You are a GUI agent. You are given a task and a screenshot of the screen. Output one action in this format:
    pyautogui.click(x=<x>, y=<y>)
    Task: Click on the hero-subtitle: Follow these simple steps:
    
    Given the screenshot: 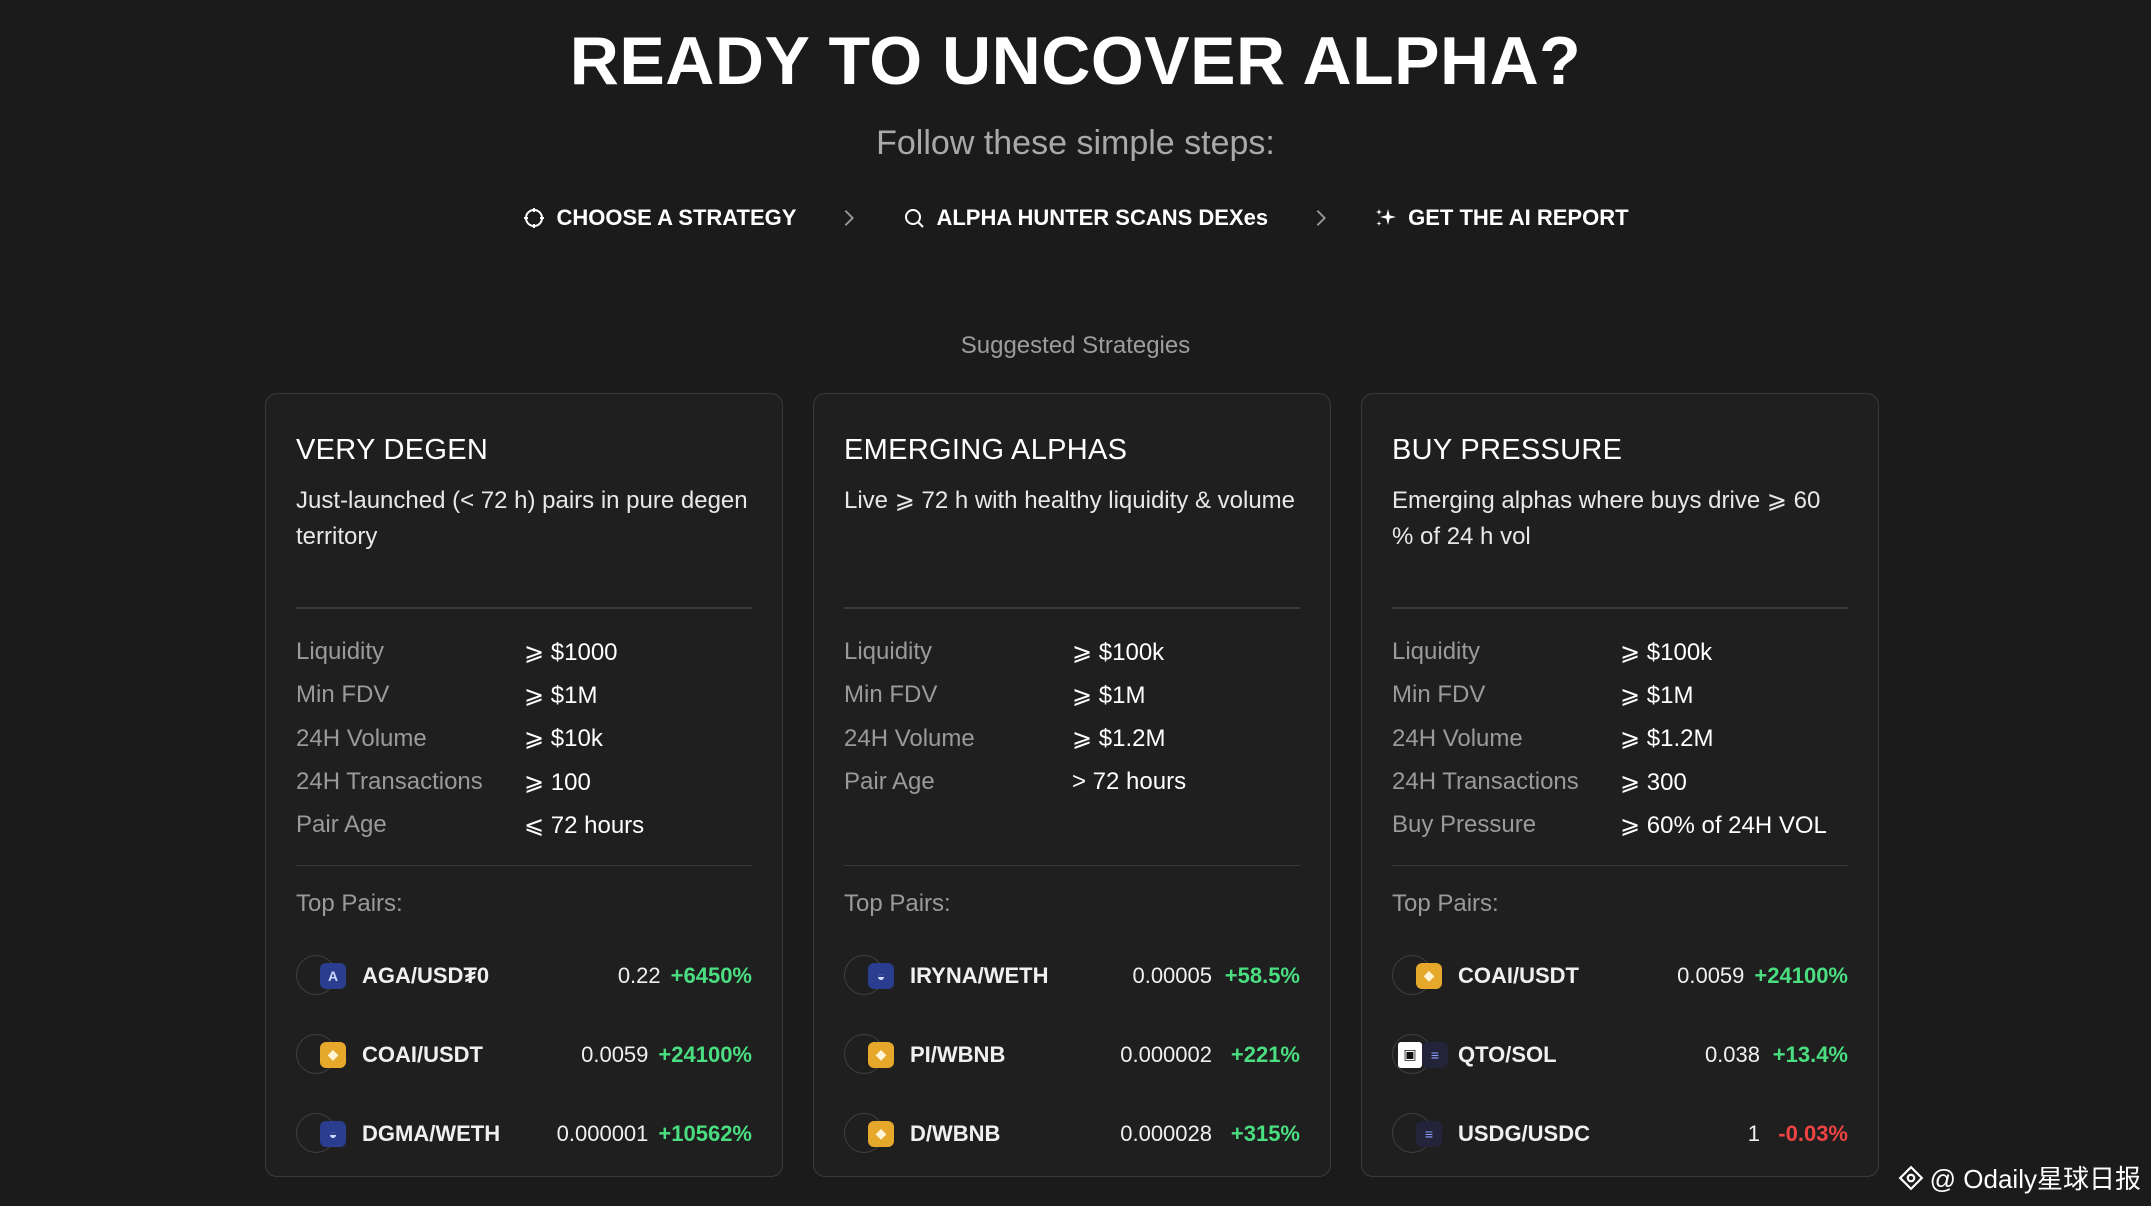 What is the action you would take?
    pyautogui.click(x=1075, y=143)
    